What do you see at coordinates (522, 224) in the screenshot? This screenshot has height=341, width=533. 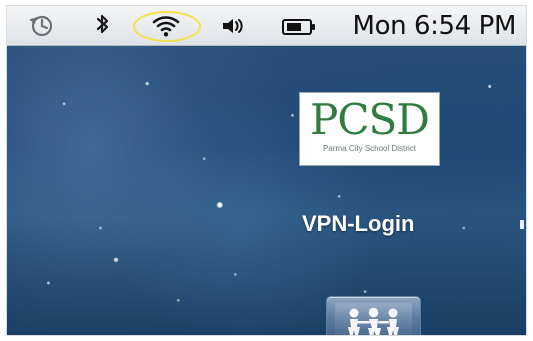 I see `right-edge-fragment` at bounding box center [522, 224].